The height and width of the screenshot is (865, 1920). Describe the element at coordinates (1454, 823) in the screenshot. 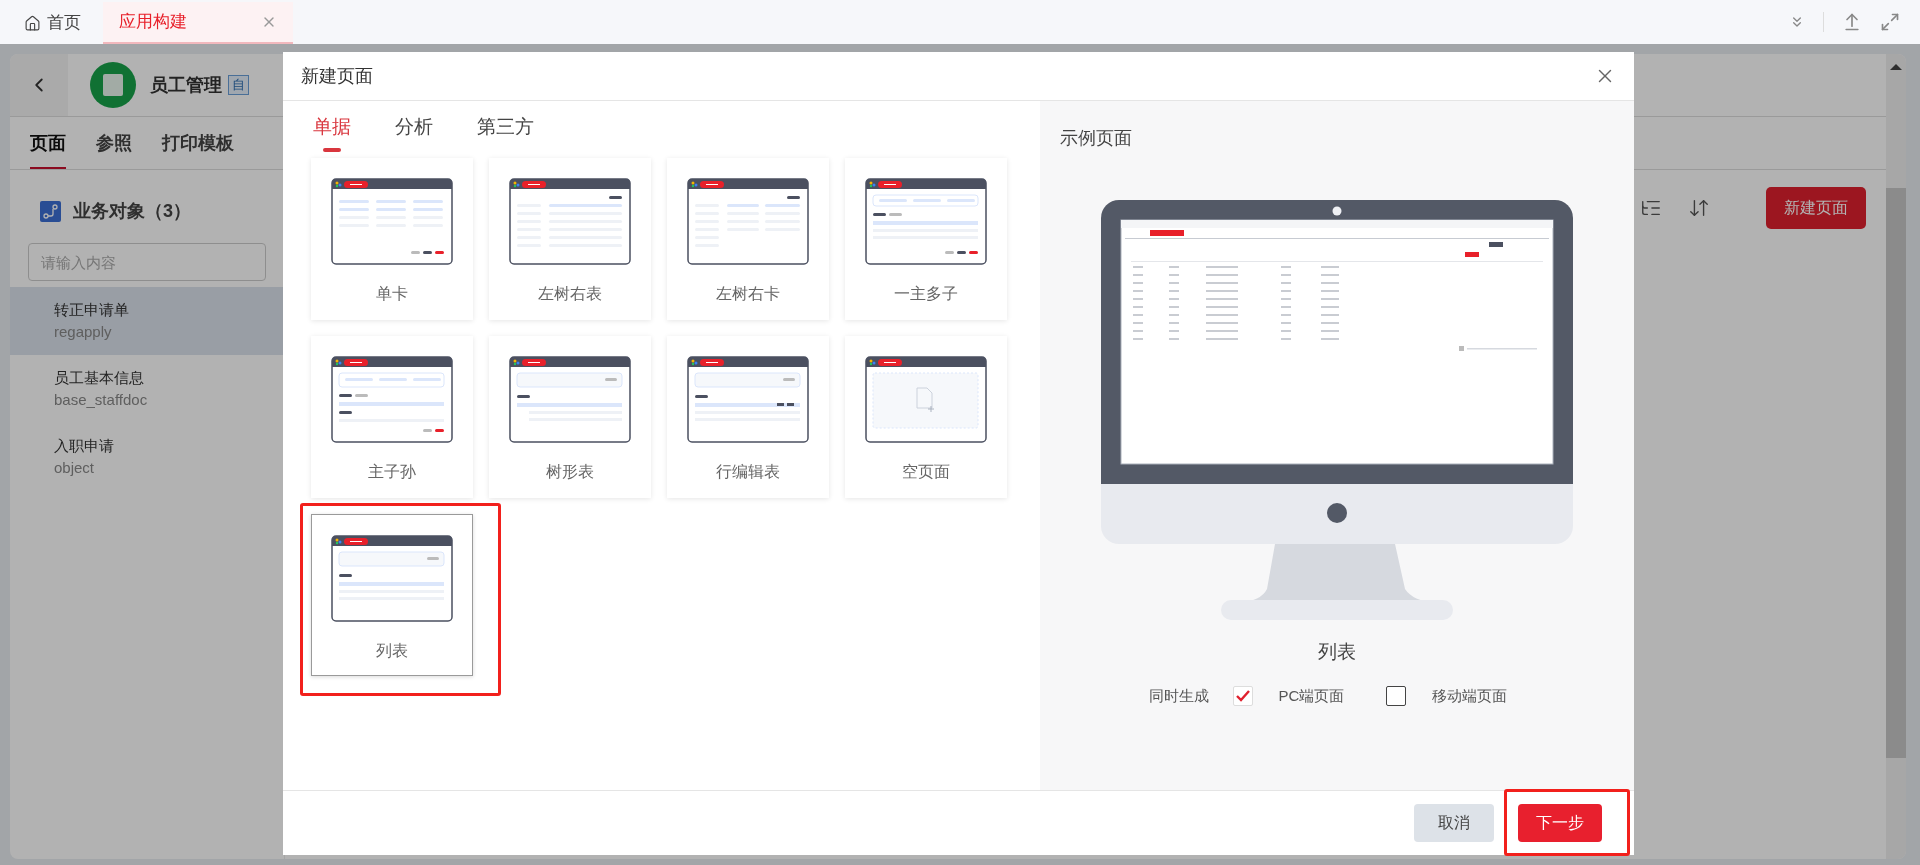

I see `dialog-button: 取消` at that location.